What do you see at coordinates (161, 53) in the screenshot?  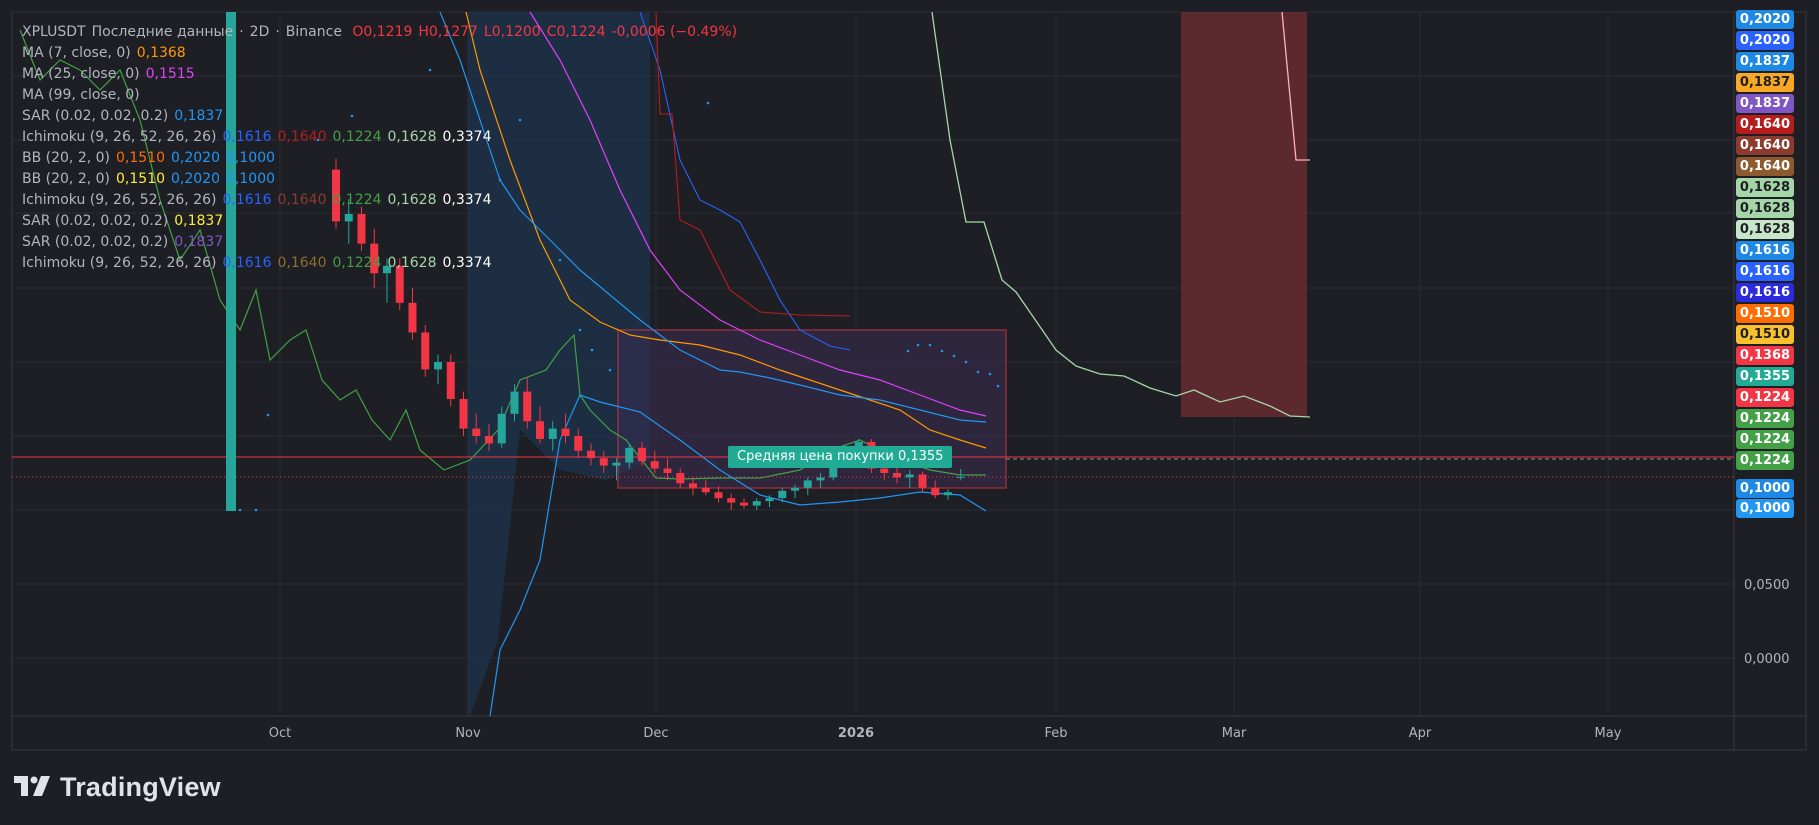 I see `indicator-value: 0,1368` at bounding box center [161, 53].